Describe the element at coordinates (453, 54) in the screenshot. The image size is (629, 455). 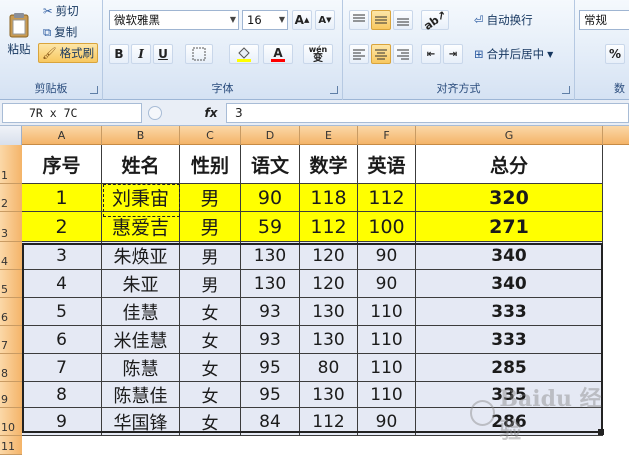
I see `increase-indent-button: ⇥` at that location.